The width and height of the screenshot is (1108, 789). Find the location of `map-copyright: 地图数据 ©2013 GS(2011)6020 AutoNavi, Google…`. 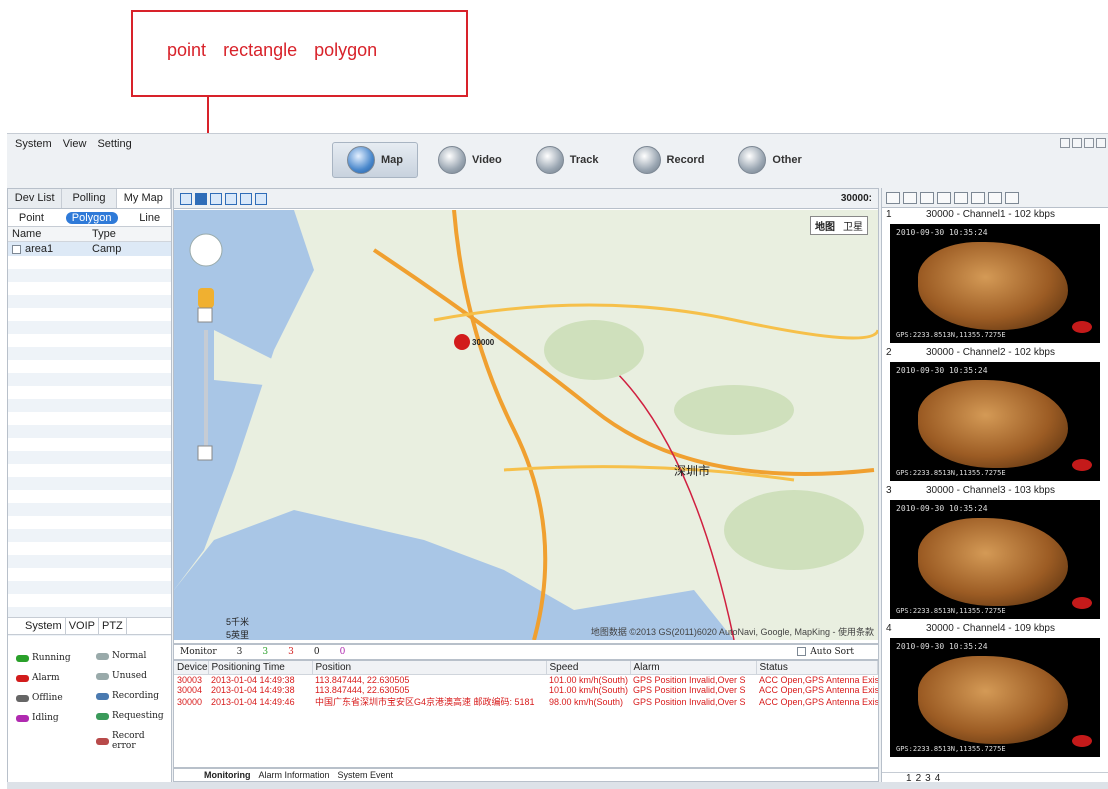

map-copyright: 地图数据 ©2013 GS(2011)6020 AutoNavi, Google… is located at coordinates (732, 632).